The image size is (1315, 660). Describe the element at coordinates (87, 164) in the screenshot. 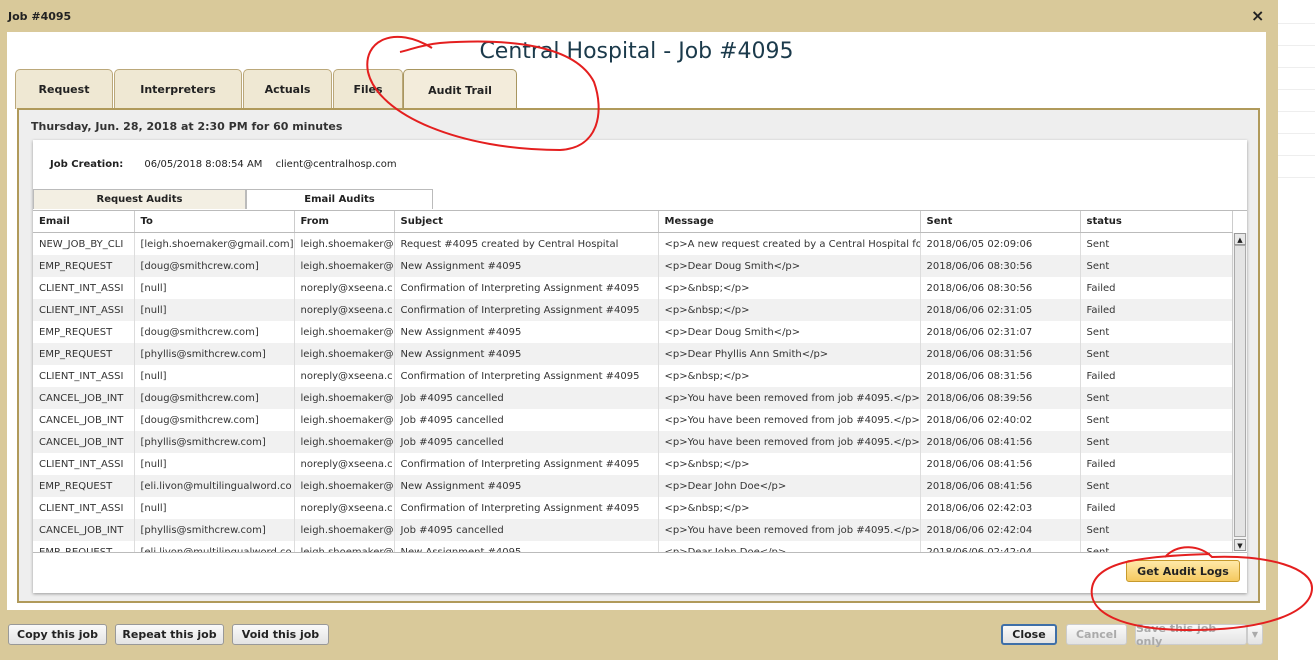

I see `job-creation-label: Job Creation:` at that location.